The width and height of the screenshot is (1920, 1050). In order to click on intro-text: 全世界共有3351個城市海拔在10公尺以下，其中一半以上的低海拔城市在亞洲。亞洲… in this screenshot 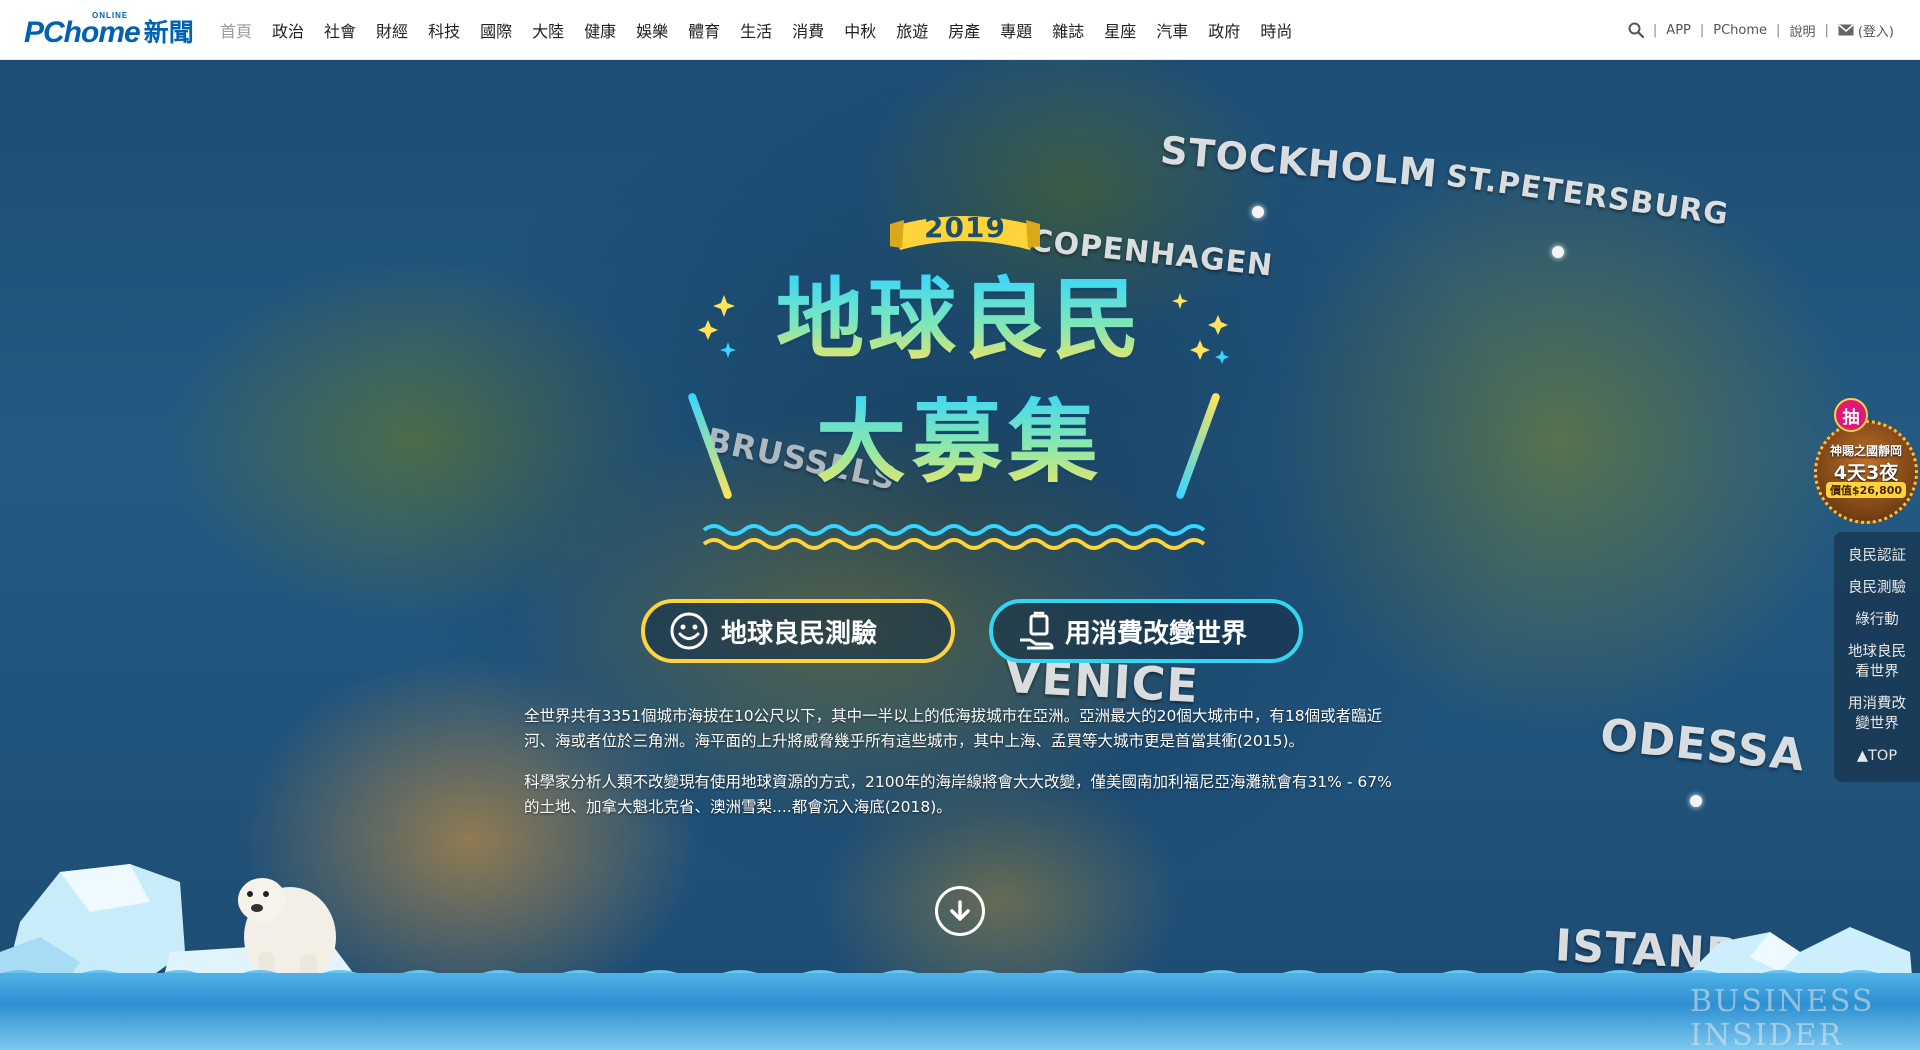, I will do `click(960, 770)`.